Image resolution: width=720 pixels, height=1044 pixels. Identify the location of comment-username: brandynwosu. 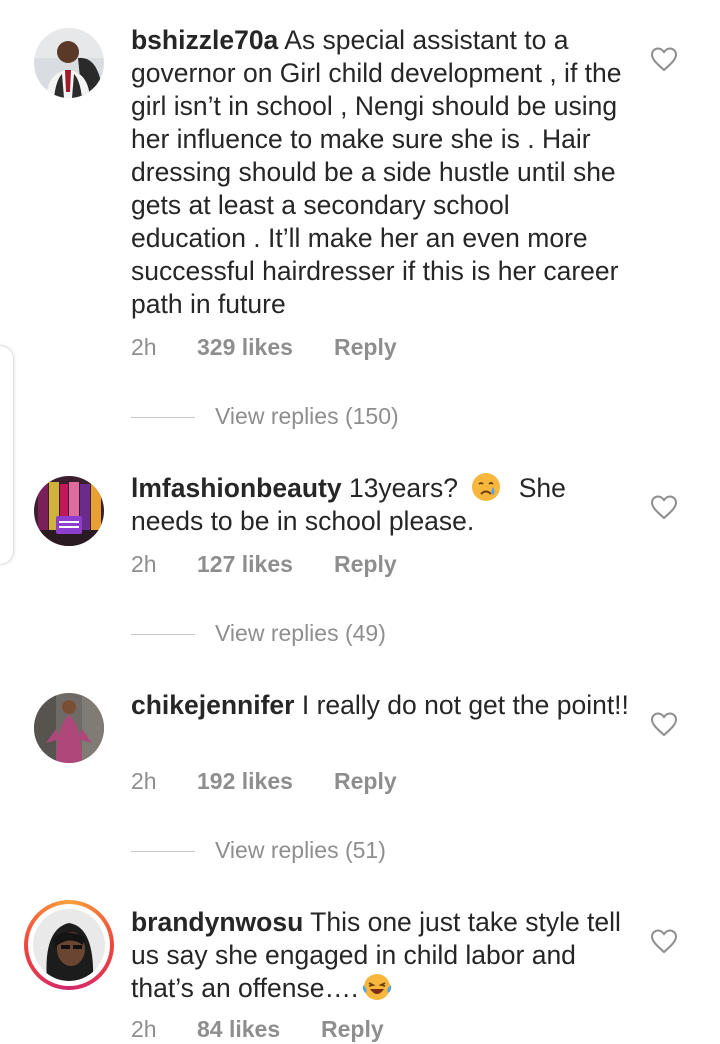
(217, 922).